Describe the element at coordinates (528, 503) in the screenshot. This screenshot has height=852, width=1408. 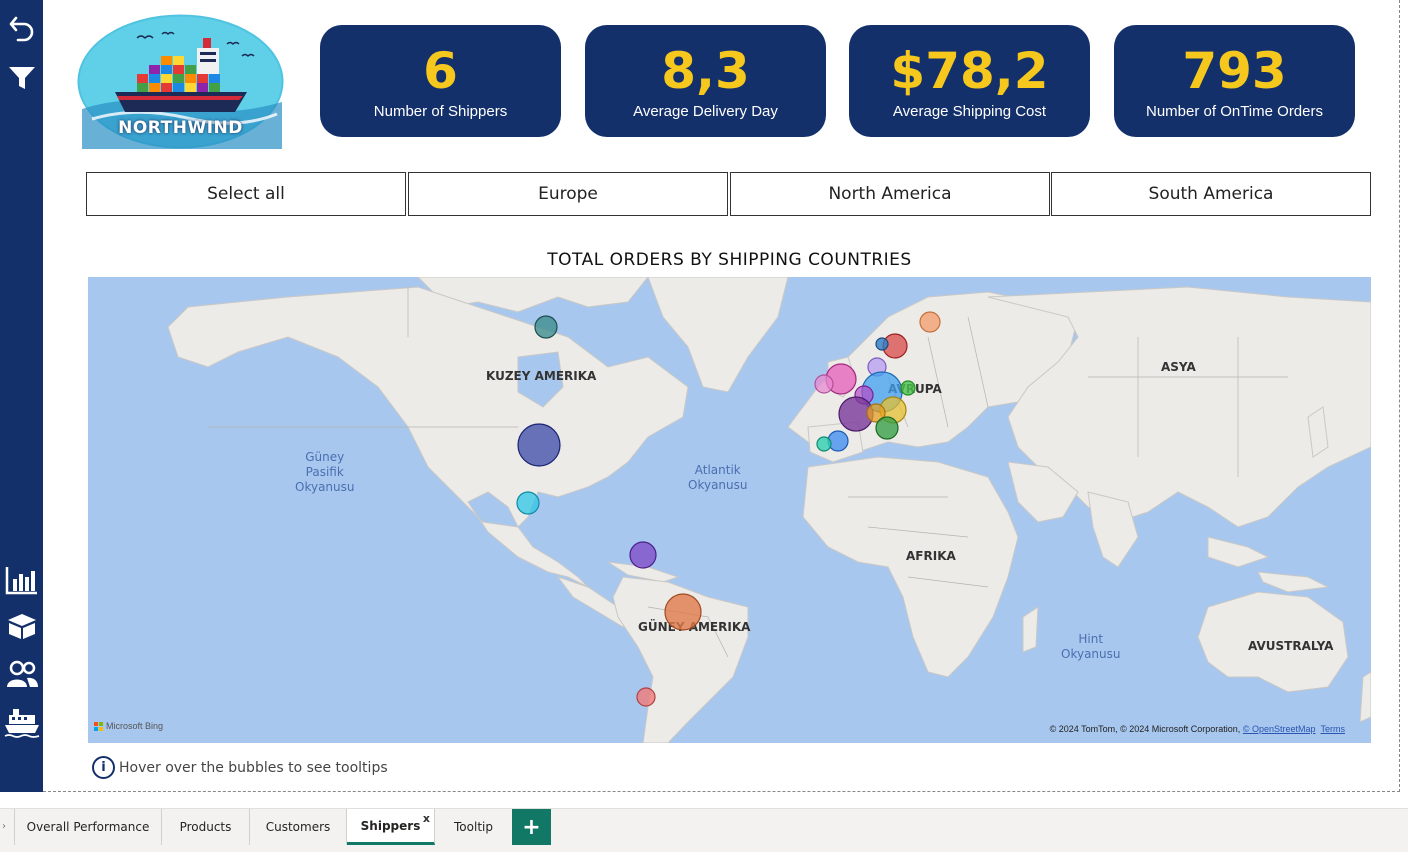
I see `bubble-mexico` at that location.